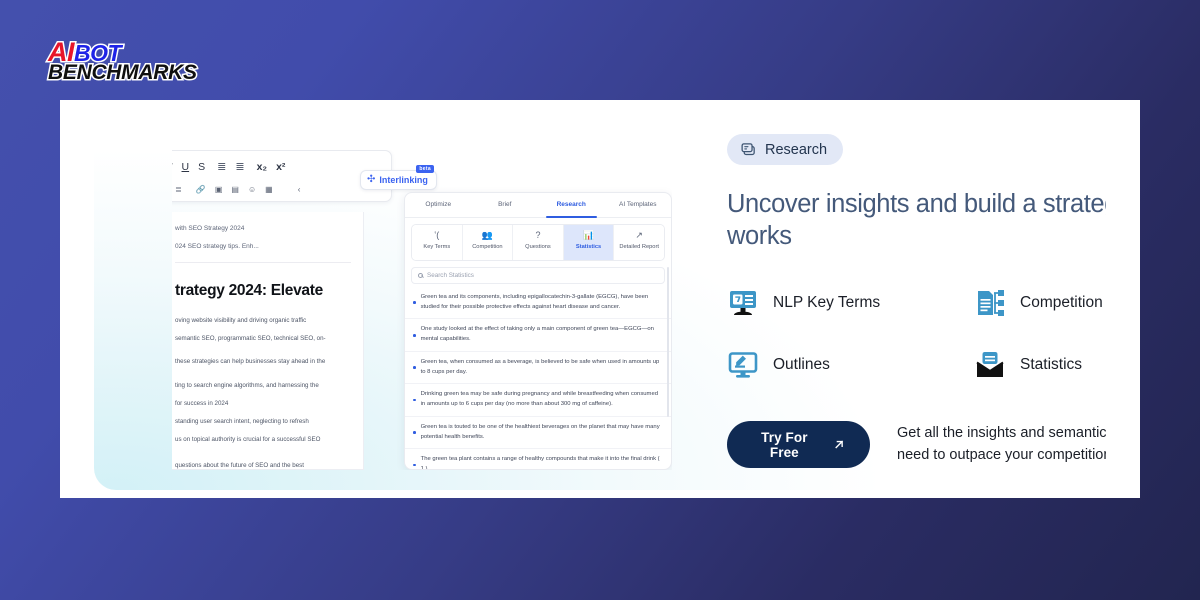 The width and height of the screenshot is (1200, 600). What do you see at coordinates (221, 167) in the screenshot?
I see `ordered-list-icon: ≣` at bounding box center [221, 167].